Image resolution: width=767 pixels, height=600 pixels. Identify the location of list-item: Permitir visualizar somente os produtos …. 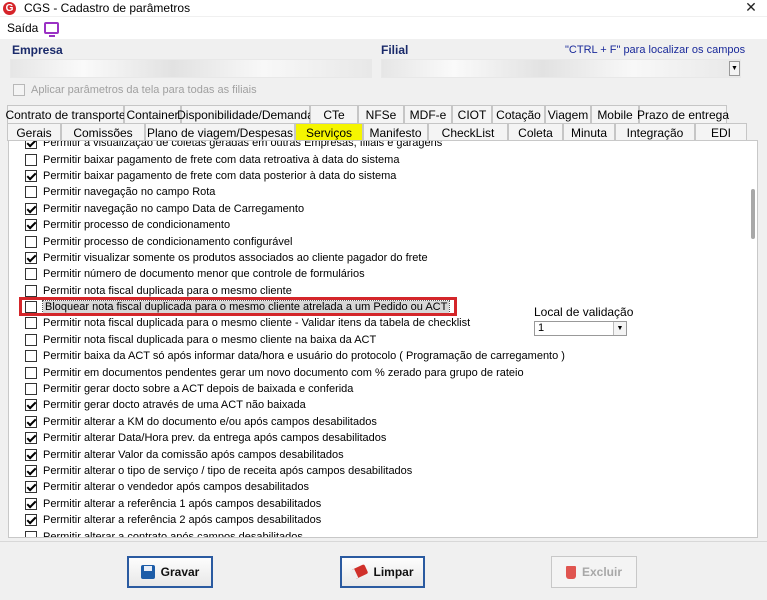
(295, 258).